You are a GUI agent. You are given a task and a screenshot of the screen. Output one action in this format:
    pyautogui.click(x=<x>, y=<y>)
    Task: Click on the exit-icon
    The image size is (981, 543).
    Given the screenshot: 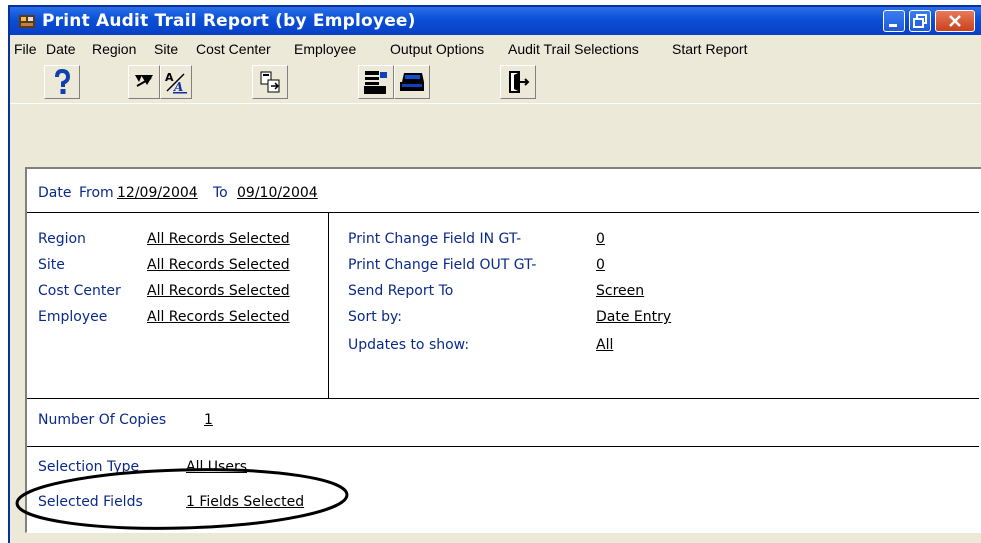 What is the action you would take?
    pyautogui.click(x=519, y=82)
    